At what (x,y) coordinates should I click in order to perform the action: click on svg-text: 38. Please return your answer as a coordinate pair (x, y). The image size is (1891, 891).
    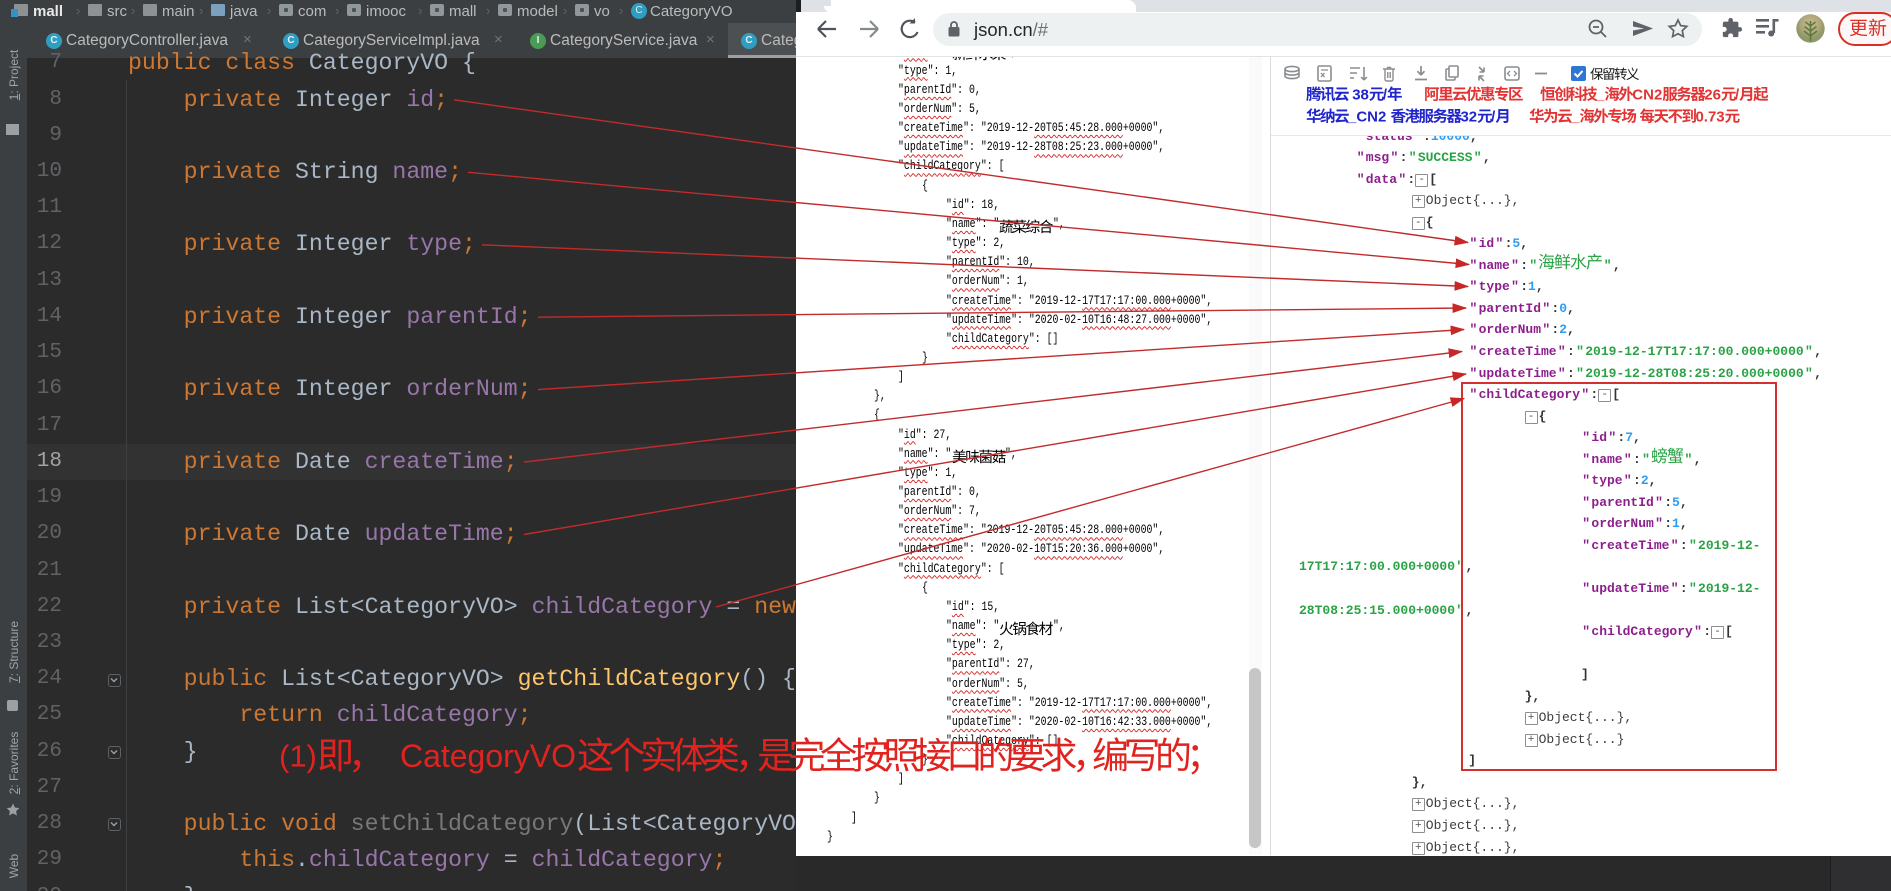
    Looking at the image, I should click on (1360, 95).